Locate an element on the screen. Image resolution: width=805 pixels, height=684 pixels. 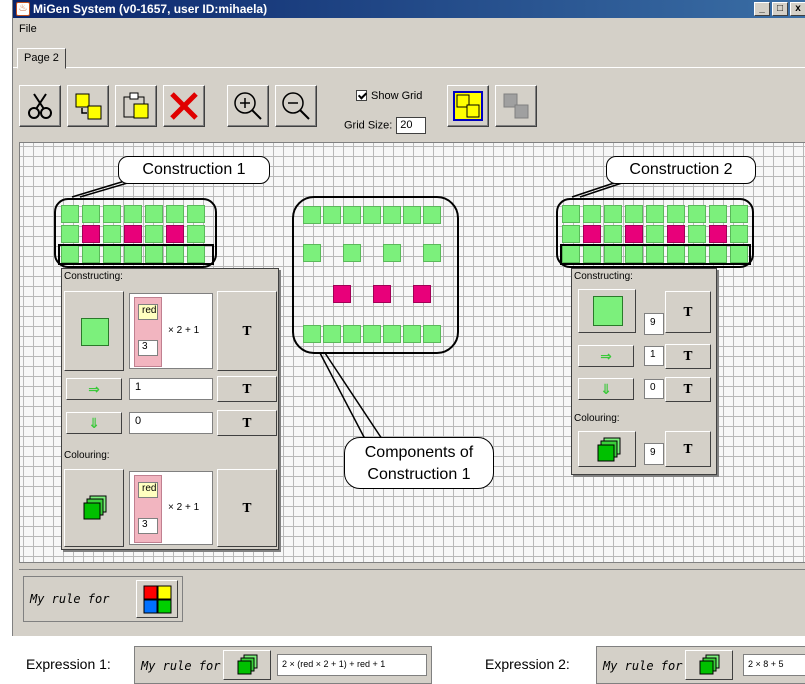
variable-name: red is located at coordinates (148, 312).